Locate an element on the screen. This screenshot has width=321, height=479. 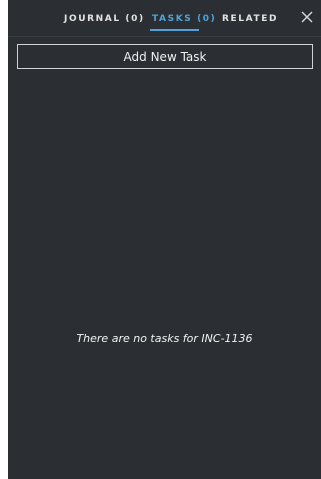
tab-bar: JOURNAL (0) TASKS (0) RELATED is located at coordinates (164, 18).